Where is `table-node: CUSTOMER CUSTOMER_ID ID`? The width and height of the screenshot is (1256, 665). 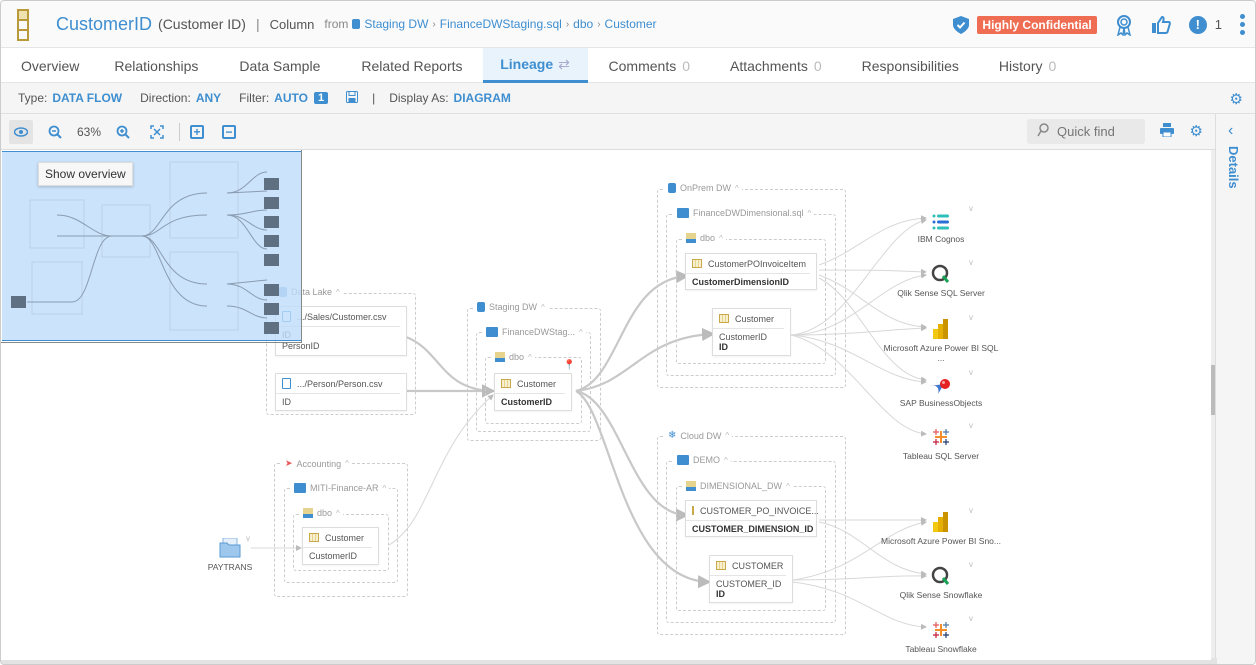 table-node: CUSTOMER CUSTOMER_ID ID is located at coordinates (751, 579).